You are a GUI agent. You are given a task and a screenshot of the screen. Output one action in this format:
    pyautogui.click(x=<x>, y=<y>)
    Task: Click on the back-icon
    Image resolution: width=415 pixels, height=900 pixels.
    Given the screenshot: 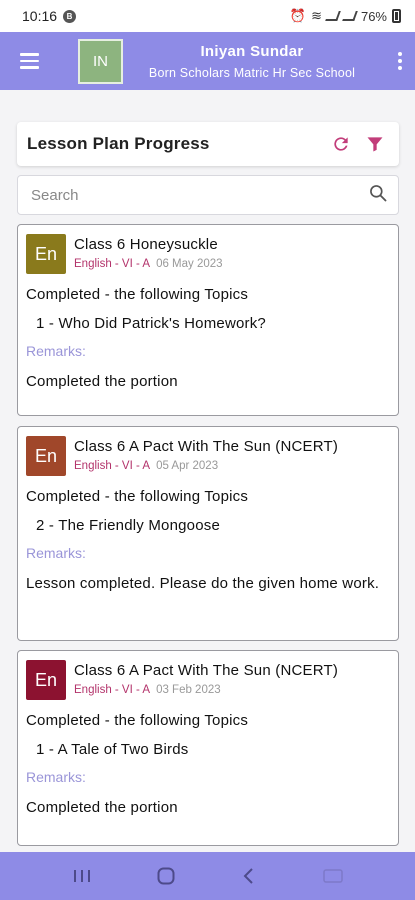 What is the action you would take?
    pyautogui.click(x=249, y=876)
    